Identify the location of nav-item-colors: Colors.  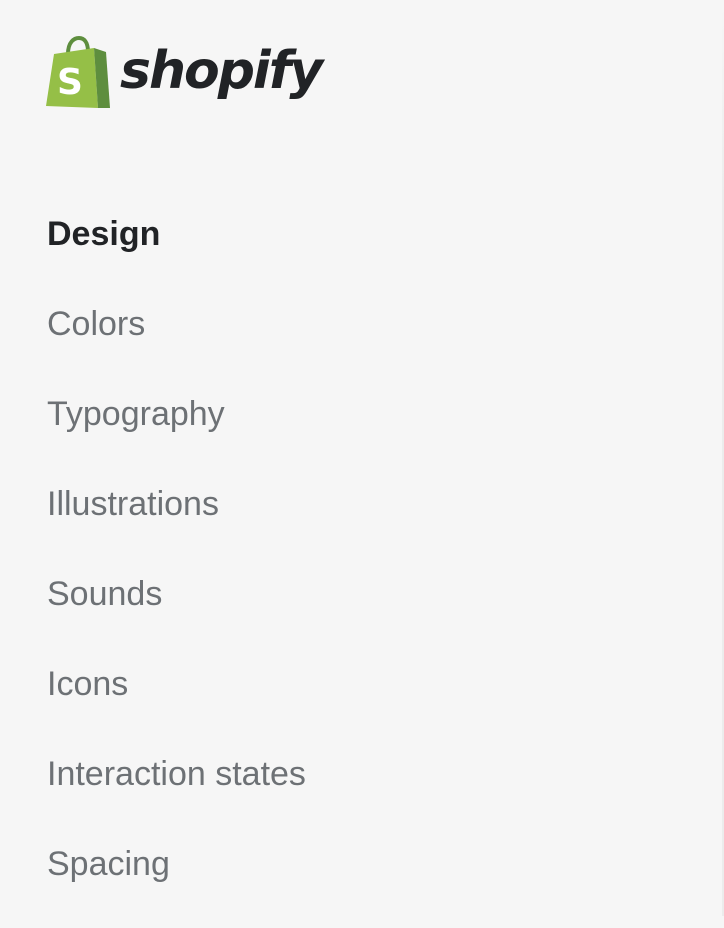
(176, 324).